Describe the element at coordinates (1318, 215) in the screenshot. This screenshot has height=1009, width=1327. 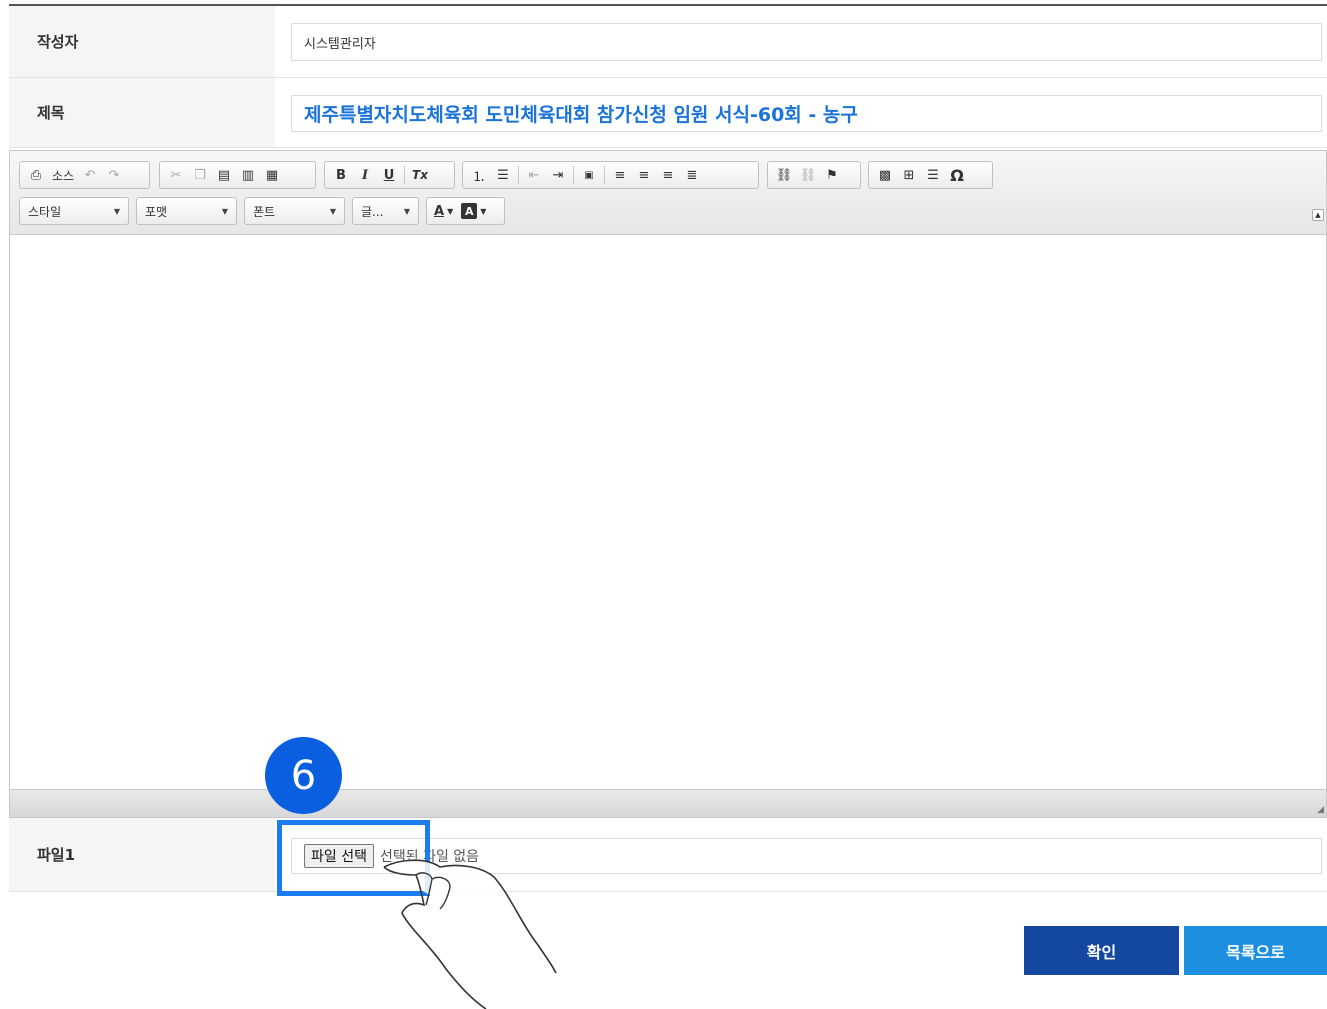
I see `collapse-toolbar-icon: ▲` at that location.